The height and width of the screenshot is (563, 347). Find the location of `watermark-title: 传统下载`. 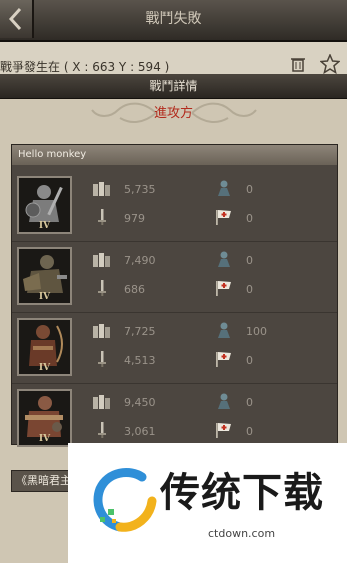

watermark-title: 传统下载 is located at coordinates (242, 493).